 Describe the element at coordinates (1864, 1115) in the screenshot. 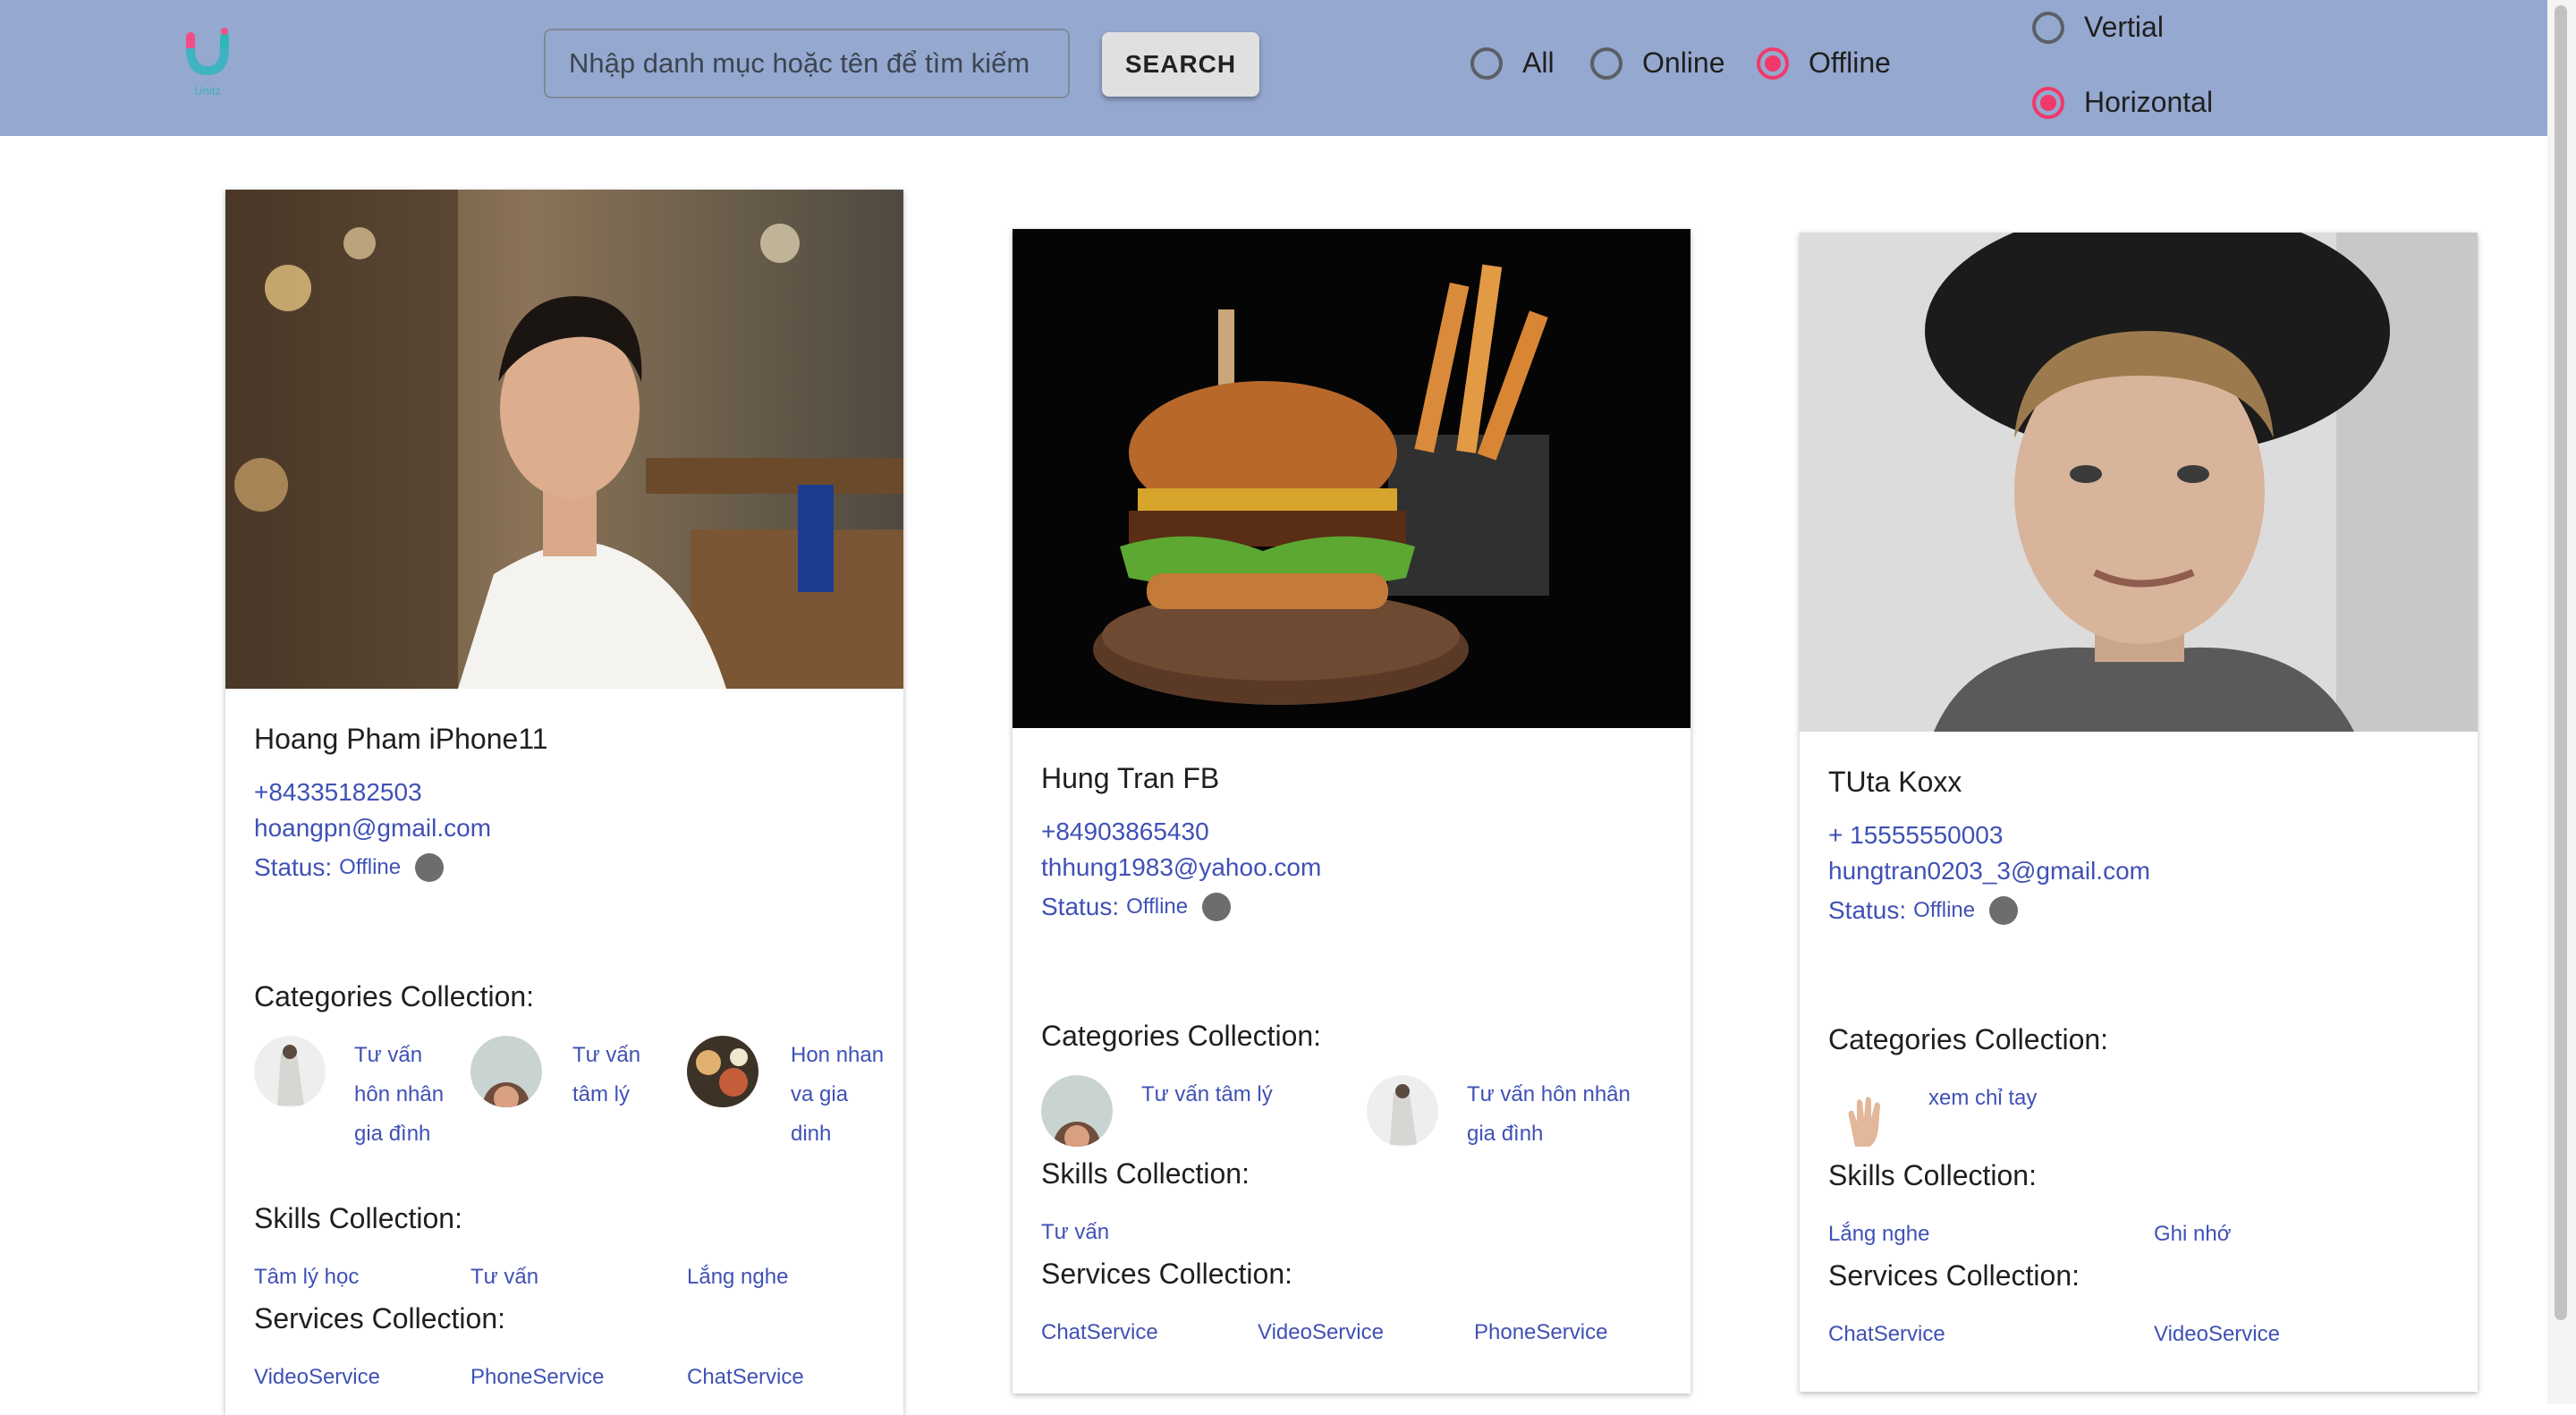

I see `palm-hand-icon` at that location.